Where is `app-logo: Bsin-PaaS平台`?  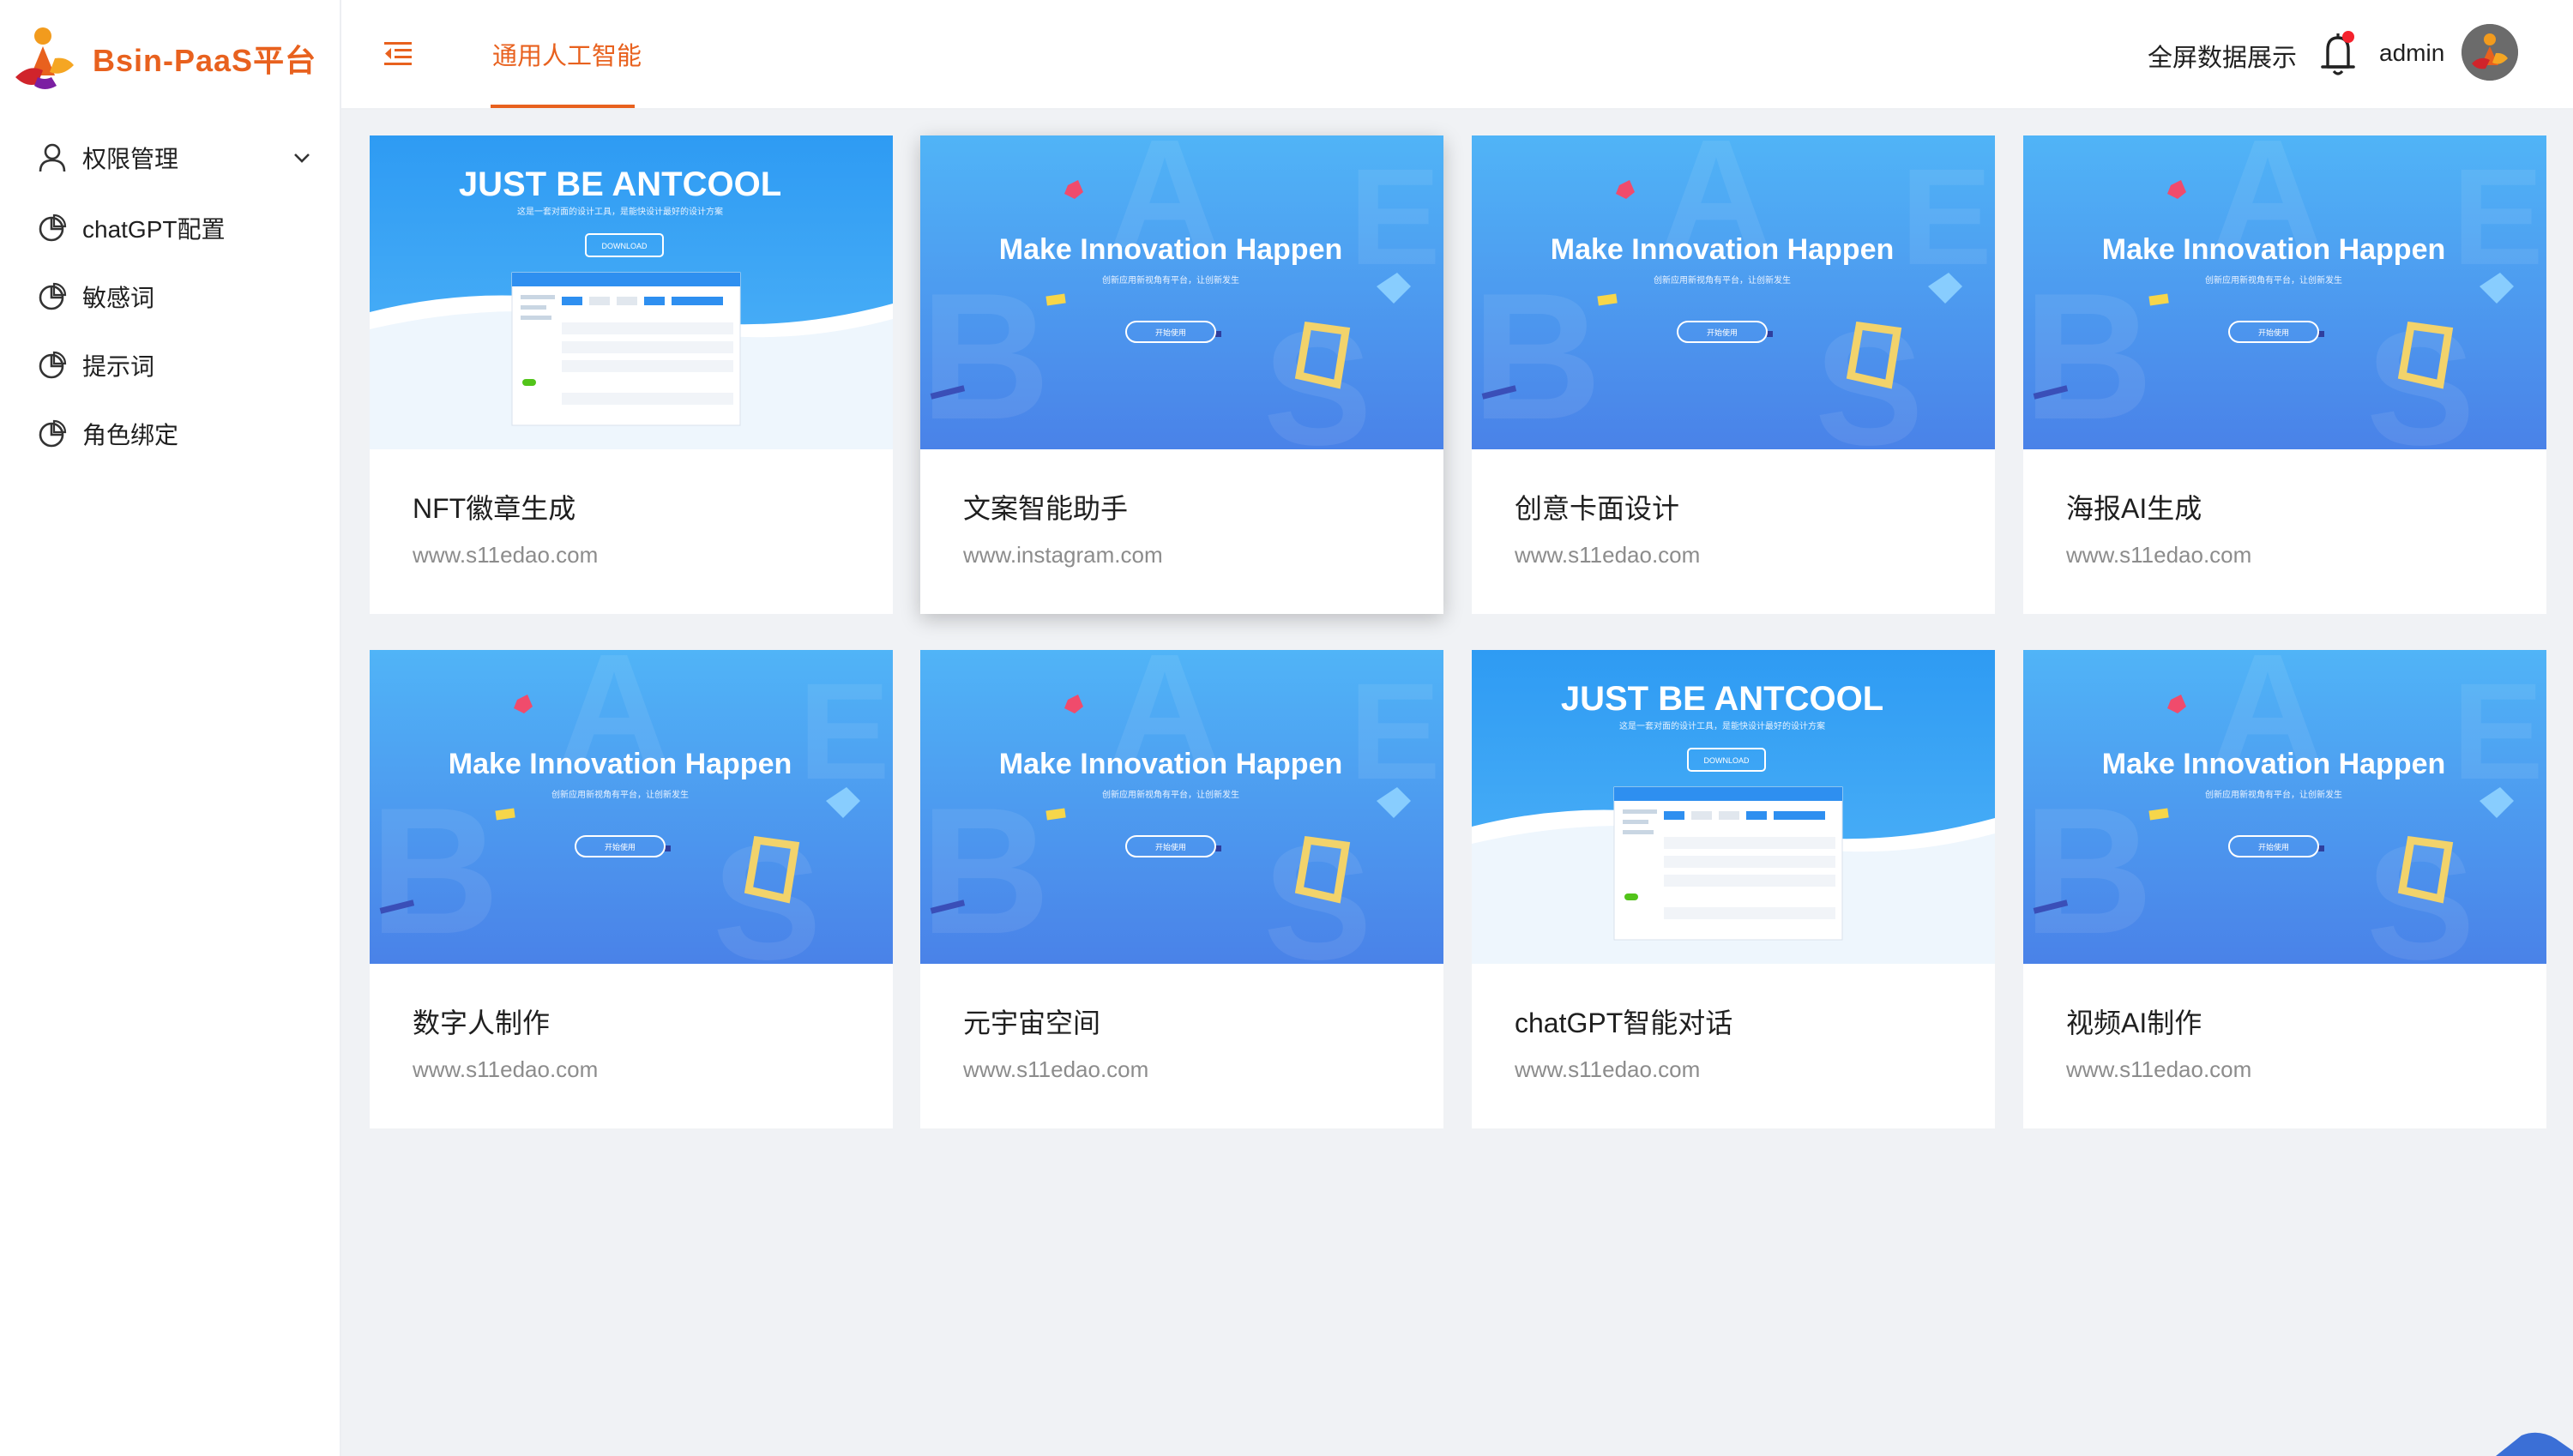
app-logo: Bsin-PaaS平台 is located at coordinates (162, 59).